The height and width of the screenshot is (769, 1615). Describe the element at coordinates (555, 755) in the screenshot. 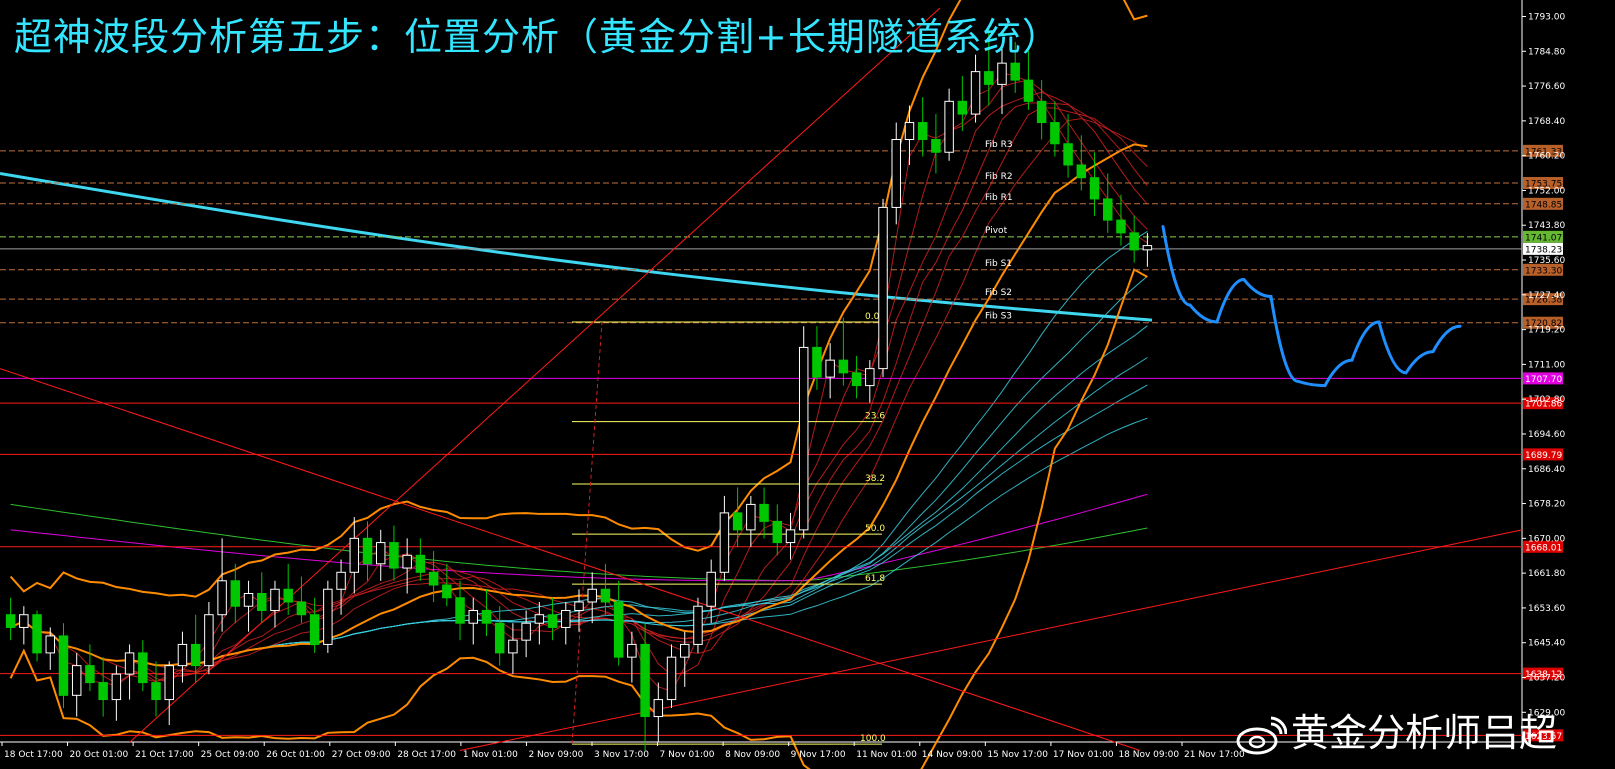

I see `x-tick-label: 2 Nov 09:00` at that location.